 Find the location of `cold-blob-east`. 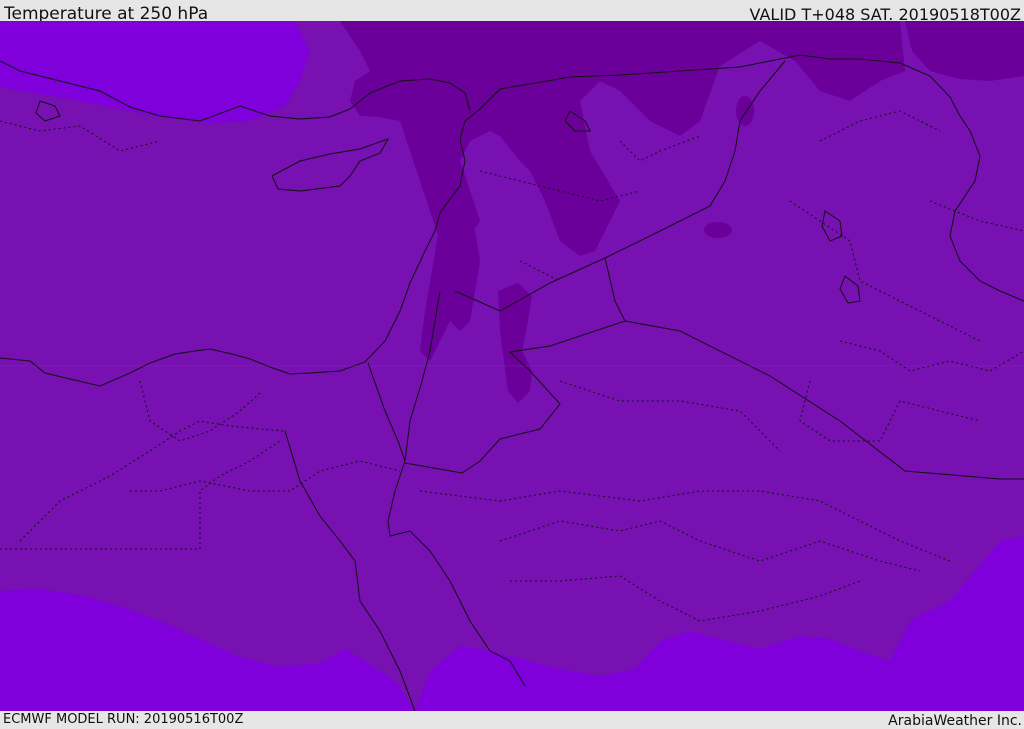

cold-blob-east is located at coordinates (745, 111).